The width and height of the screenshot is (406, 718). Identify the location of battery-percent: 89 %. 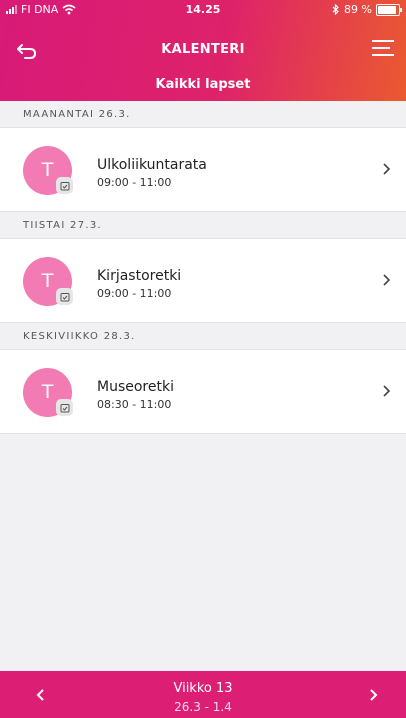
(358, 9).